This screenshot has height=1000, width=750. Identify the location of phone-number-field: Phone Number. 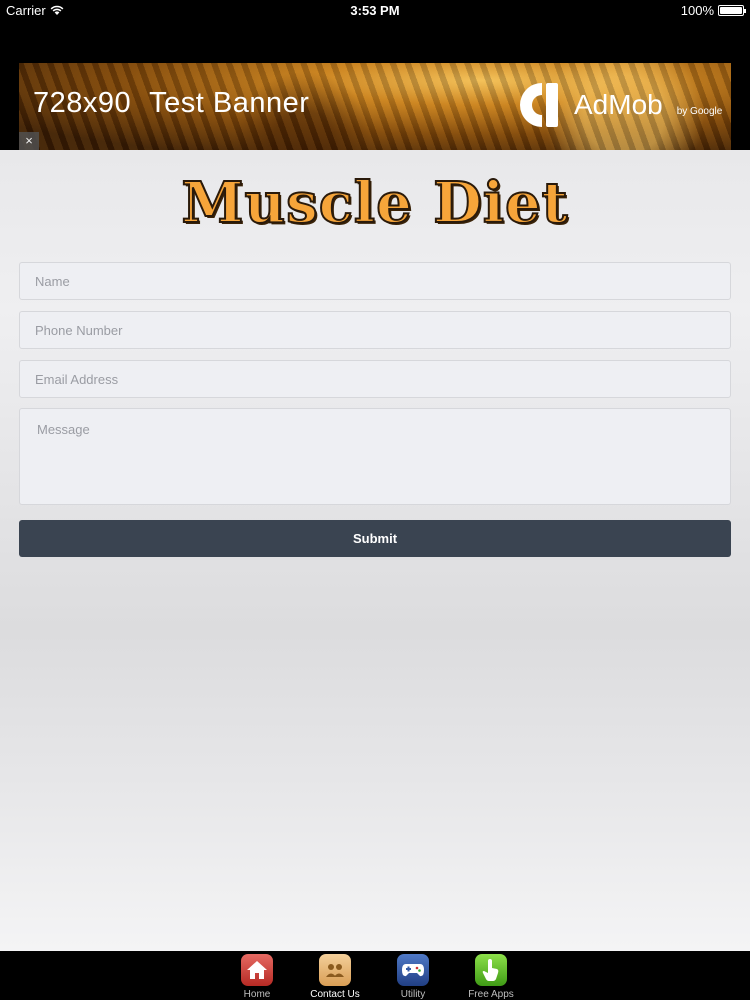
(375, 330).